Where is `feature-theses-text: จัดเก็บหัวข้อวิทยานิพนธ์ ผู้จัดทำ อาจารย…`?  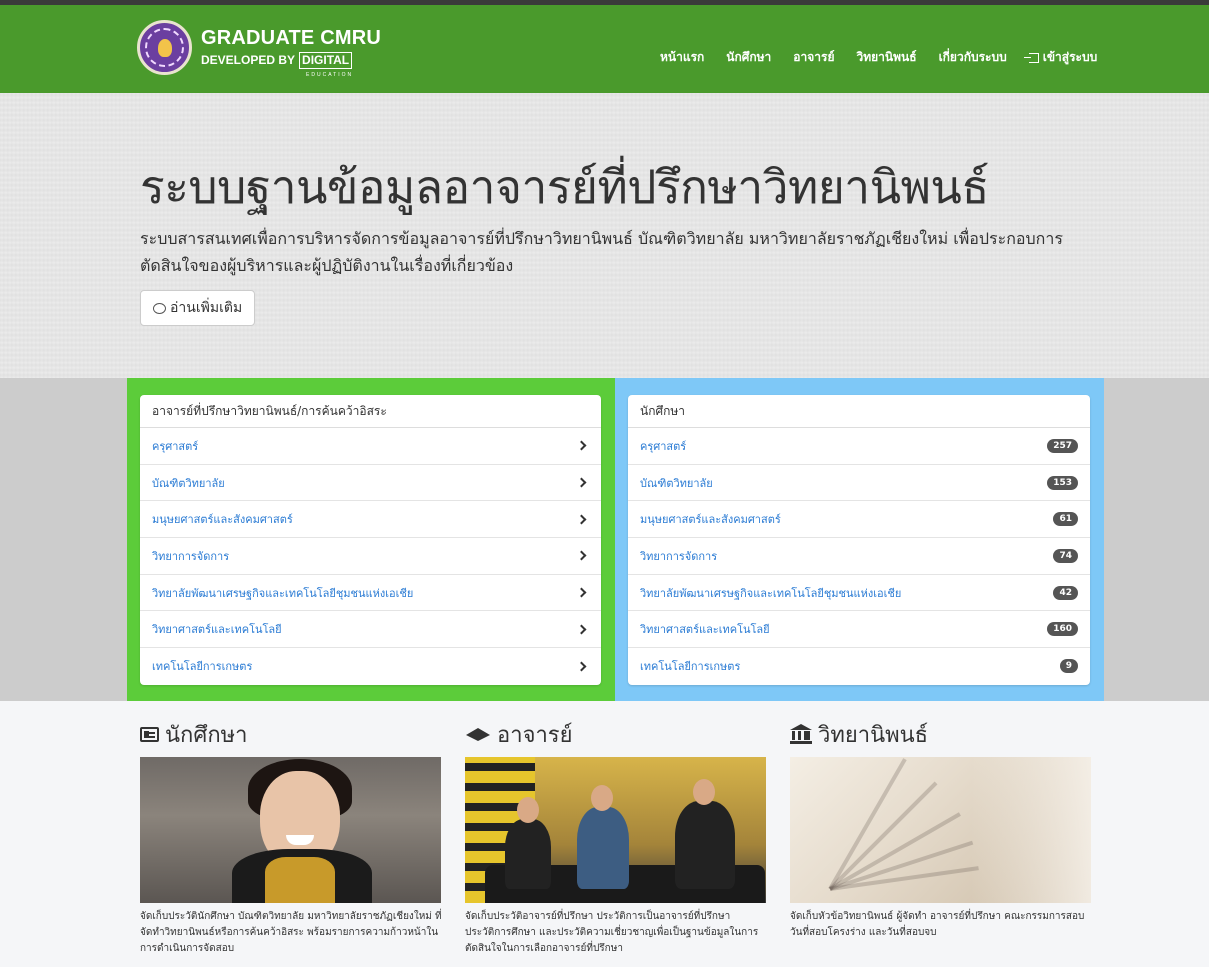 feature-theses-text: จัดเก็บหัวข้อวิทยานิพนธ์ ผู้จัดทำ อาจารย… is located at coordinates (937, 924).